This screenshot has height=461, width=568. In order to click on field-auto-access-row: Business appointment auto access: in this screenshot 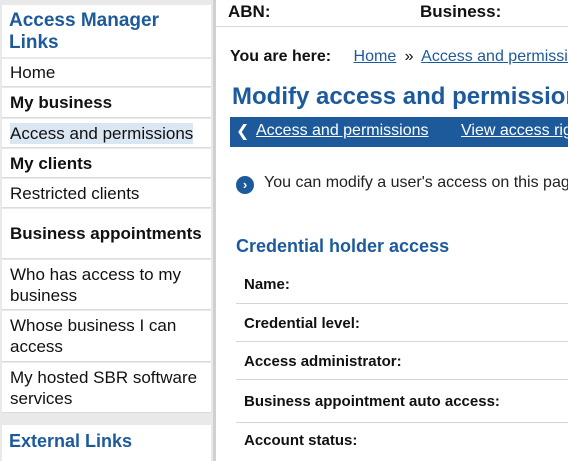, I will do `click(402, 402)`.